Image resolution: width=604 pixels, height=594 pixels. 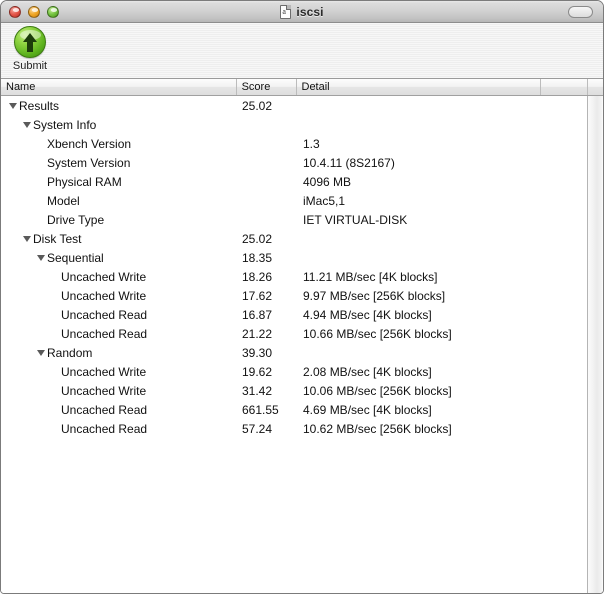 What do you see at coordinates (257, 295) in the screenshot?
I see `row-score-cell: 17.62` at bounding box center [257, 295].